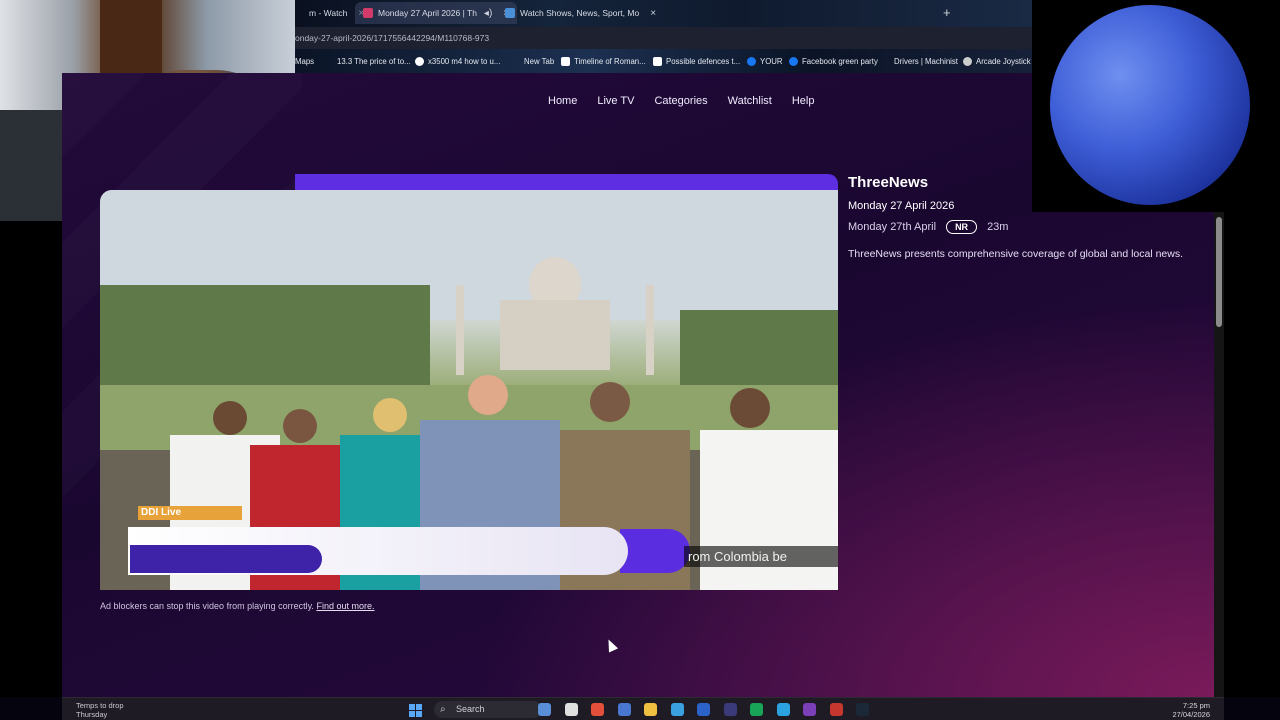  I want to click on lower-third-accent, so click(655, 551).